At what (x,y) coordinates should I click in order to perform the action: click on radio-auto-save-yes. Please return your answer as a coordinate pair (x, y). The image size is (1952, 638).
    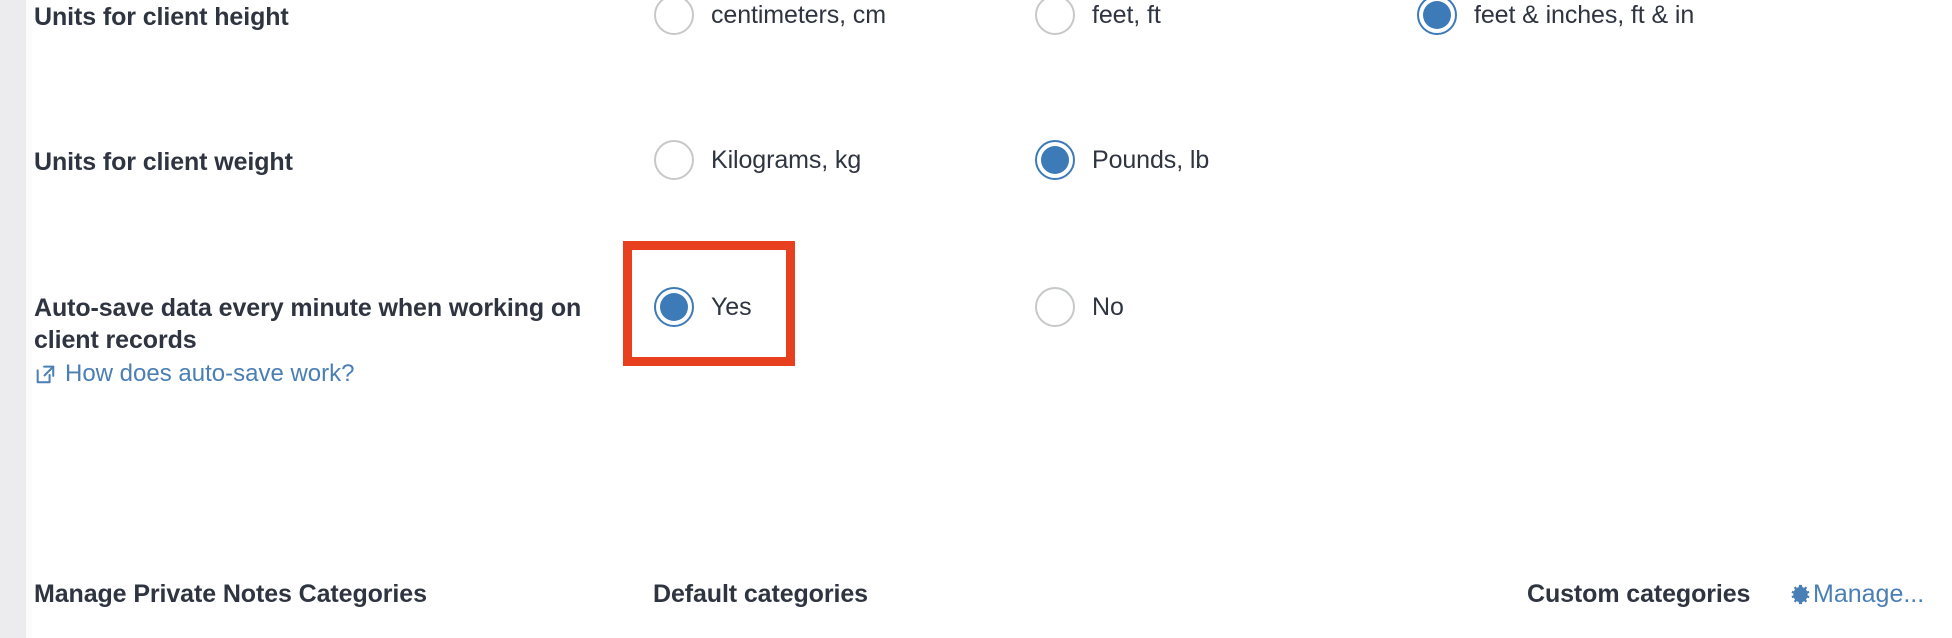
    Looking at the image, I should click on (674, 307).